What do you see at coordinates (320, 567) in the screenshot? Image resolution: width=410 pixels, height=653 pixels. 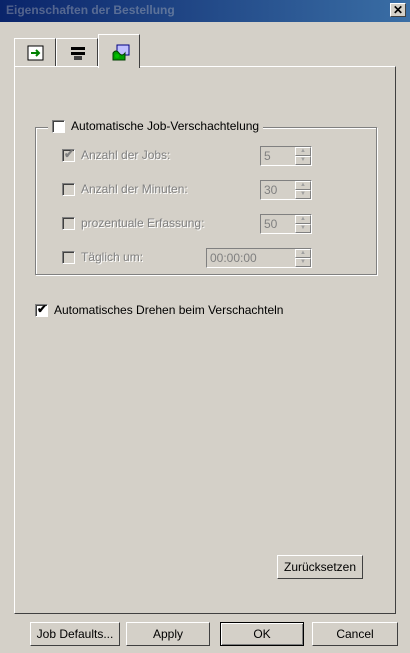 I see `reset-button: Zurücksetzen` at bounding box center [320, 567].